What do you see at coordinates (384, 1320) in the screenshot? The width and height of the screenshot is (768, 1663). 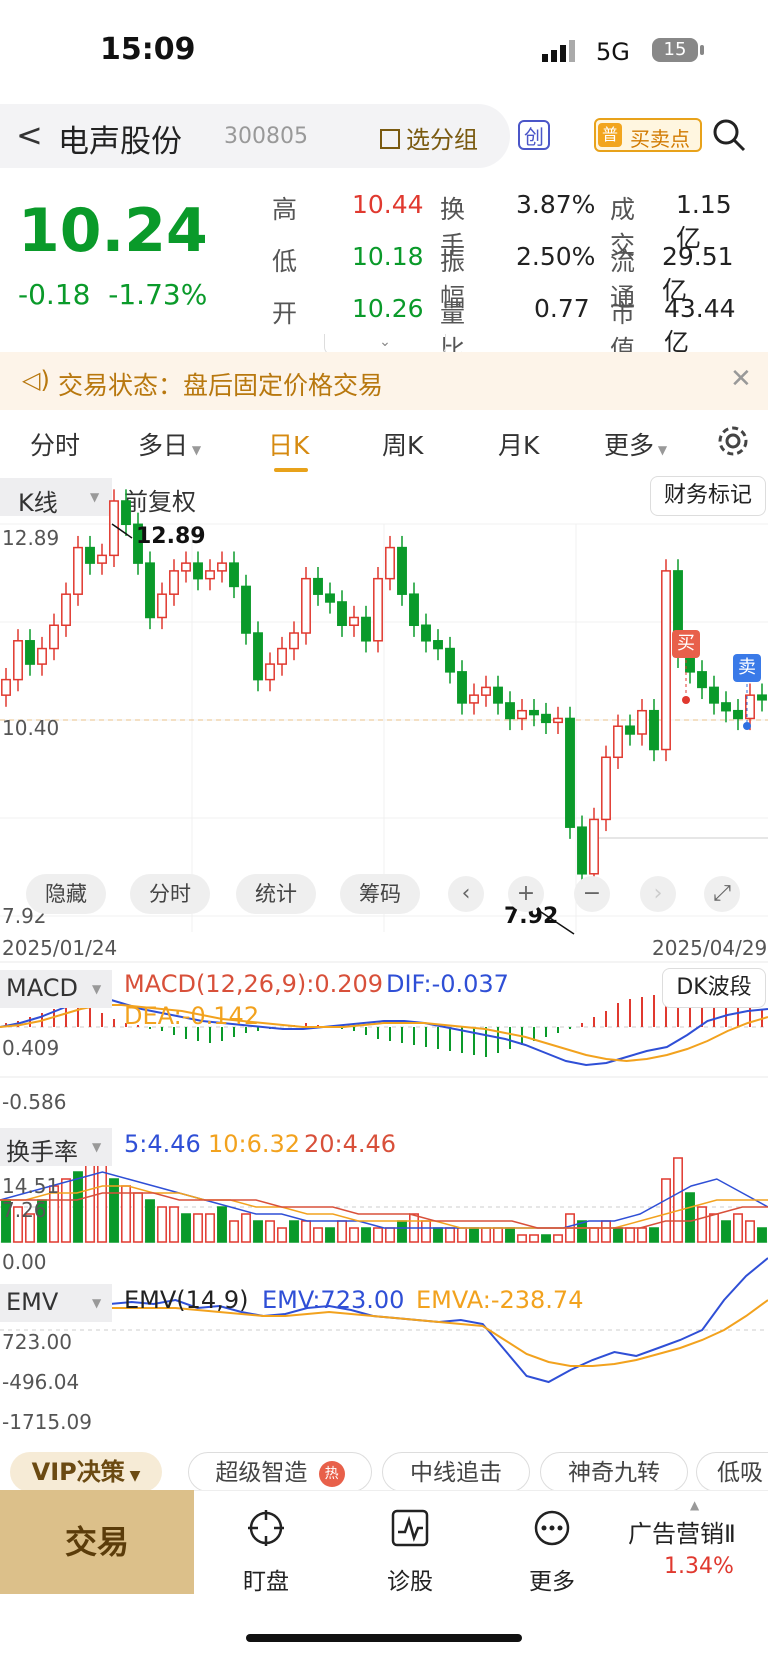 I see `emv-line` at bounding box center [384, 1320].